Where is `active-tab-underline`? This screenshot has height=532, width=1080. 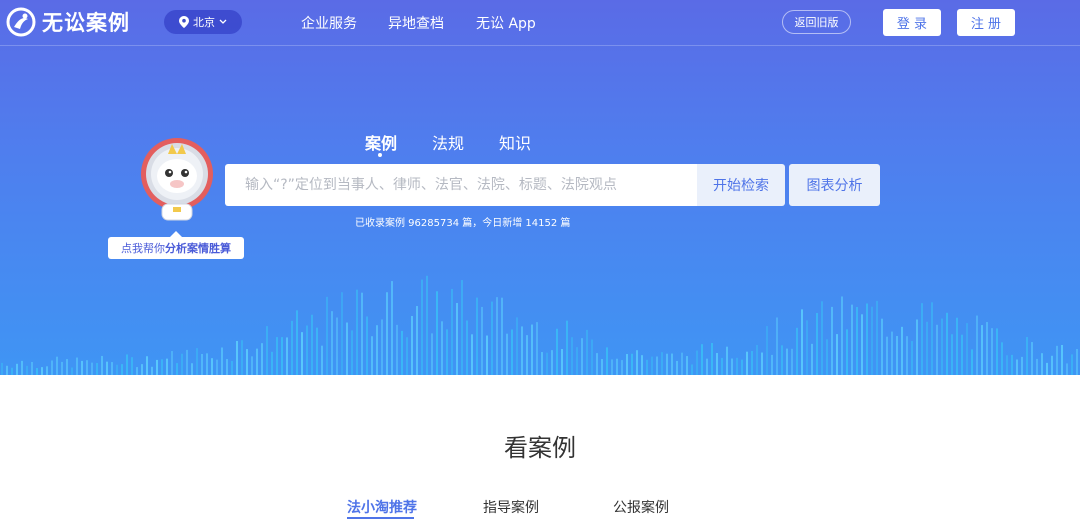 active-tab-underline is located at coordinates (380, 518).